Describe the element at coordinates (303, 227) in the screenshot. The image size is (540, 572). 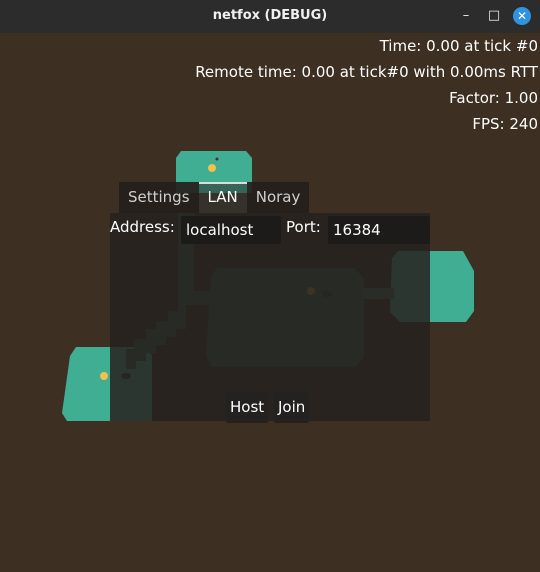
I see `port-label: Port:` at that location.